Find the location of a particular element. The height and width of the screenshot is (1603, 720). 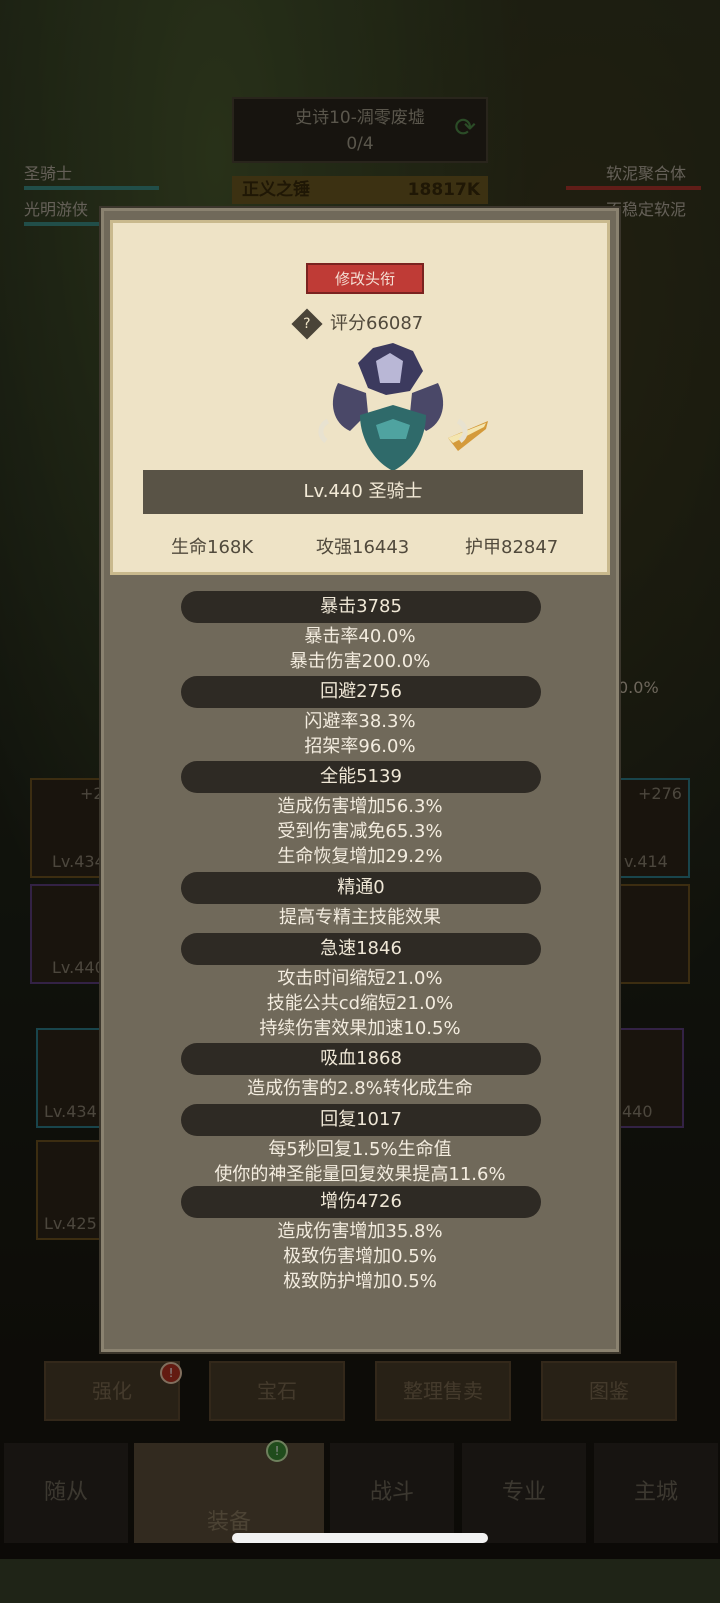

attribute-detail: 造成伤害的2.8%转化成生命 is located at coordinates (360, 1088).